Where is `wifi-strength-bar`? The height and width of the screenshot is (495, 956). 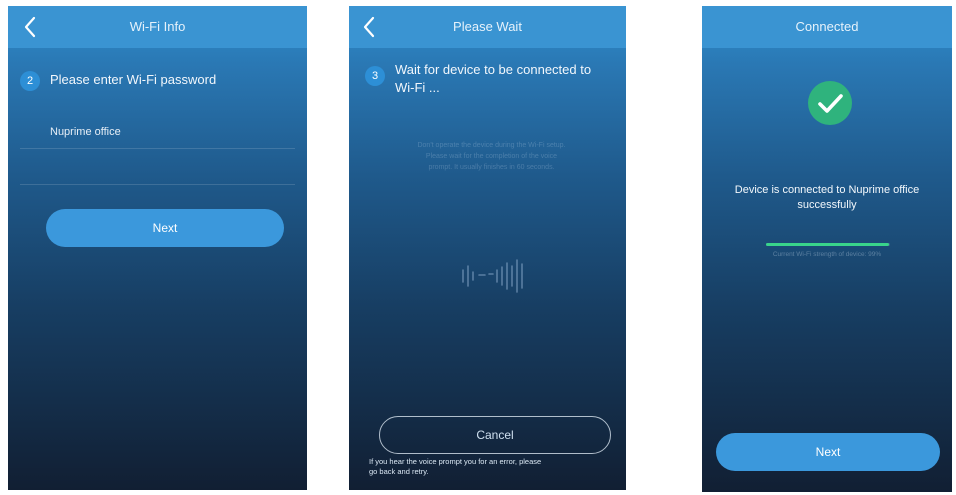
wifi-strength-bar is located at coordinates (828, 244).